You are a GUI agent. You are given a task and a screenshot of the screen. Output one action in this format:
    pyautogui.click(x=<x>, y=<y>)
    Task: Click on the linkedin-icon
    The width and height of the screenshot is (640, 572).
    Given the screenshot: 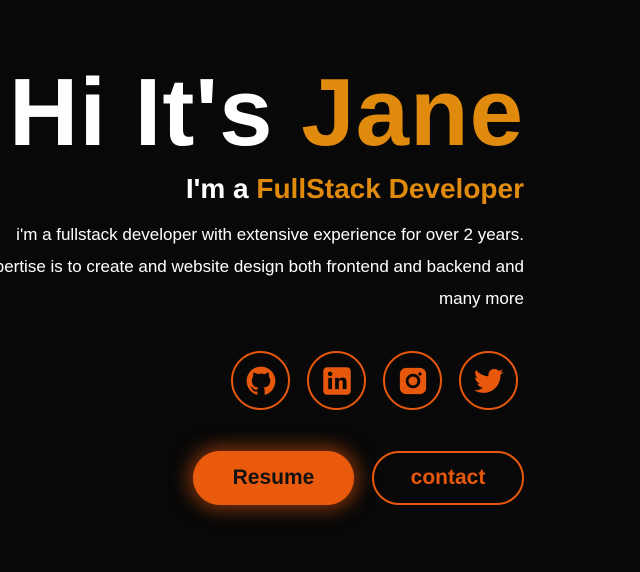 What is the action you would take?
    pyautogui.click(x=337, y=381)
    